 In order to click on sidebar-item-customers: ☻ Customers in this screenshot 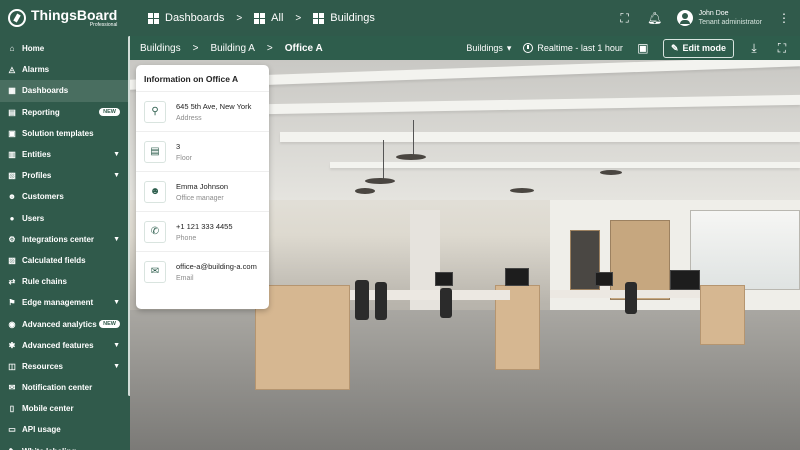, I will do `click(65, 196)`.